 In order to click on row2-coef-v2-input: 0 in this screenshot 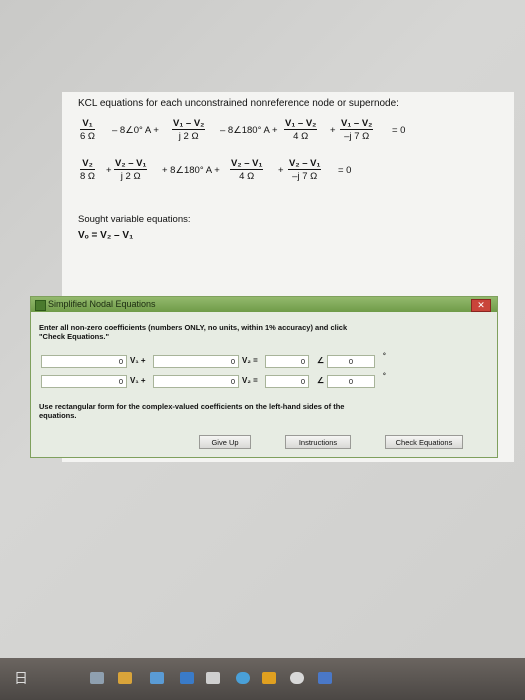, I will do `click(196, 381)`.